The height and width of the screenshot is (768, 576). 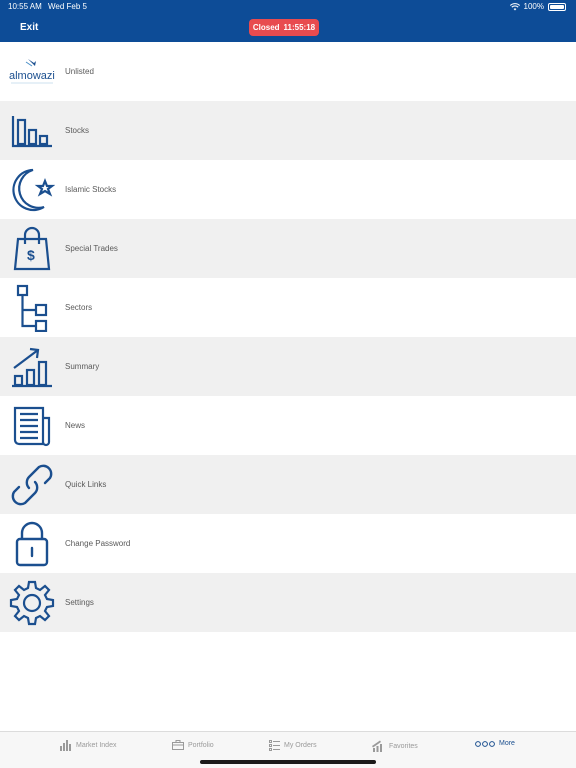 I want to click on tab-favorites: Favorites, so click(x=395, y=746).